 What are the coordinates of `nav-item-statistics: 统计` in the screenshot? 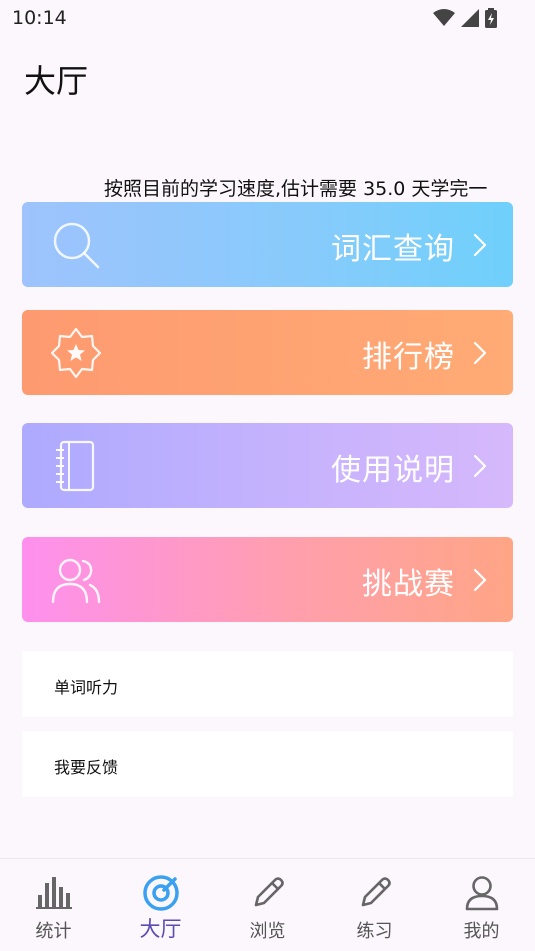 It's located at (53, 905).